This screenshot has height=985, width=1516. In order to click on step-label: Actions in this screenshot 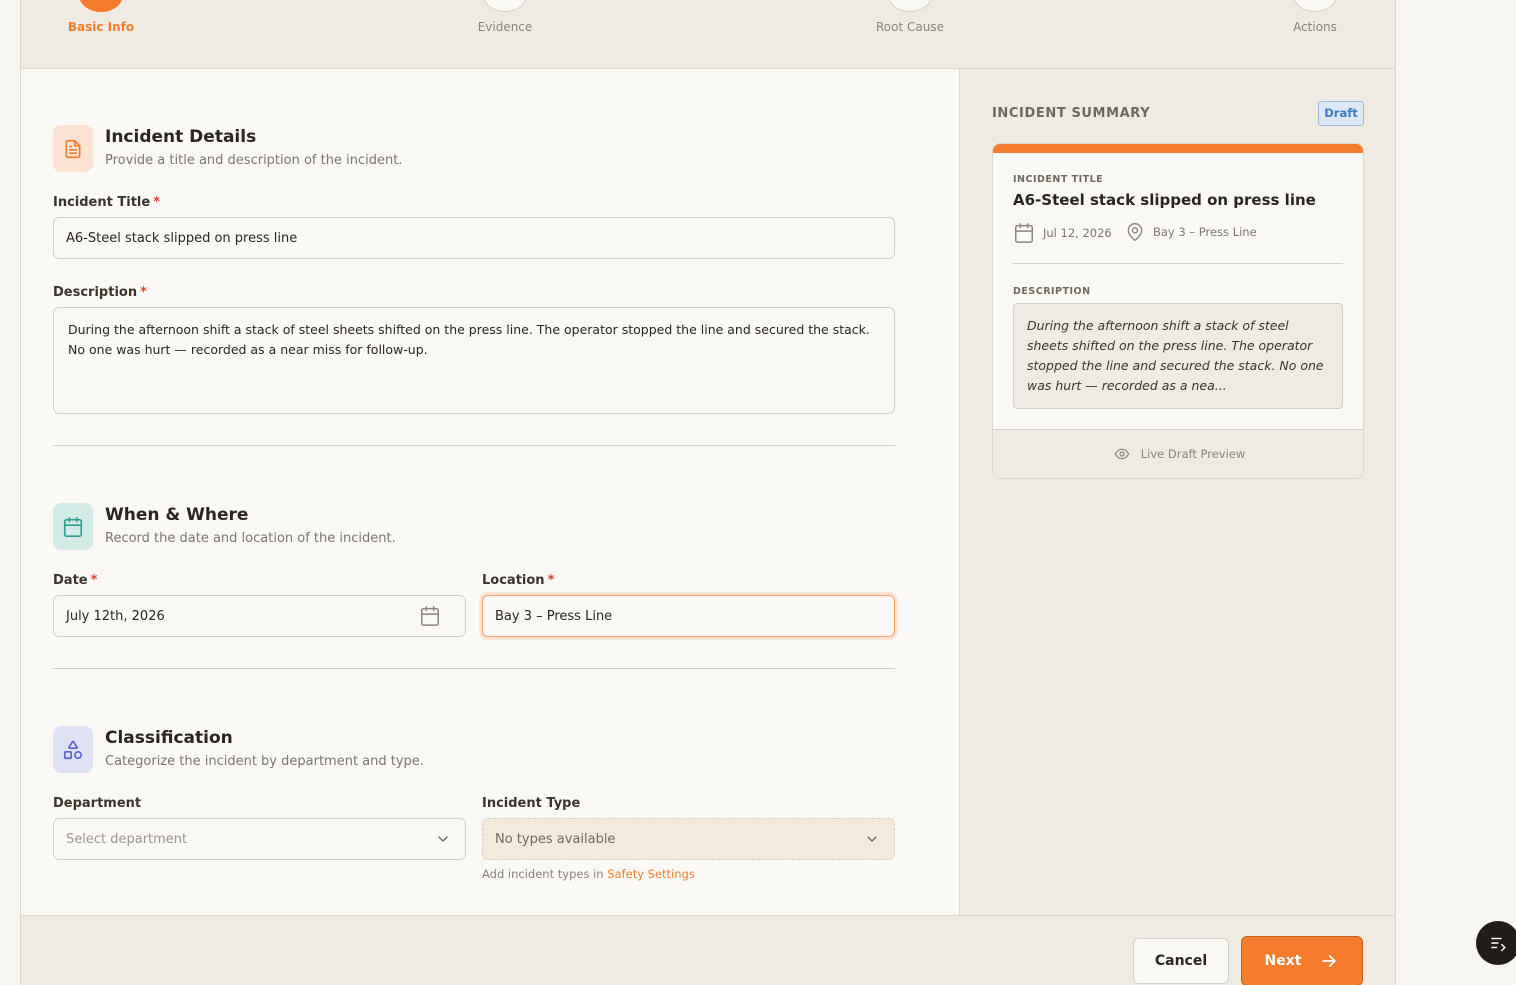, I will do `click(1315, 27)`.